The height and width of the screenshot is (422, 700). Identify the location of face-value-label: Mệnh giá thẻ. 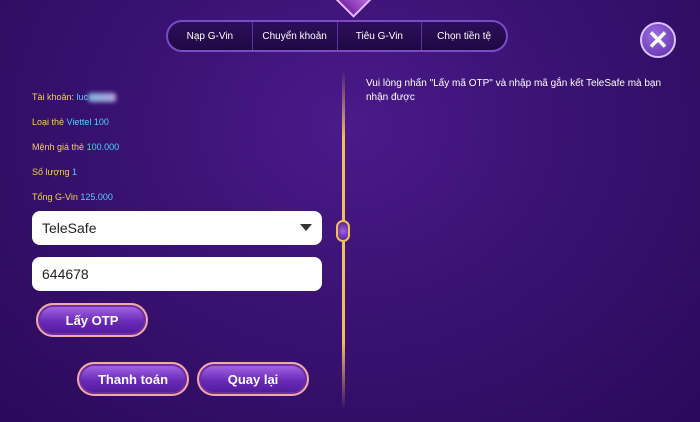
(58, 147).